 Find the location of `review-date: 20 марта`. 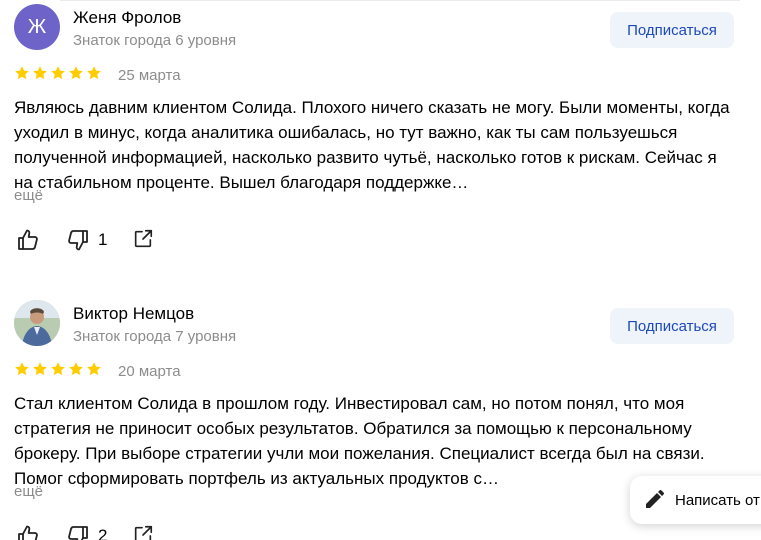

review-date: 20 марта is located at coordinates (149, 371).